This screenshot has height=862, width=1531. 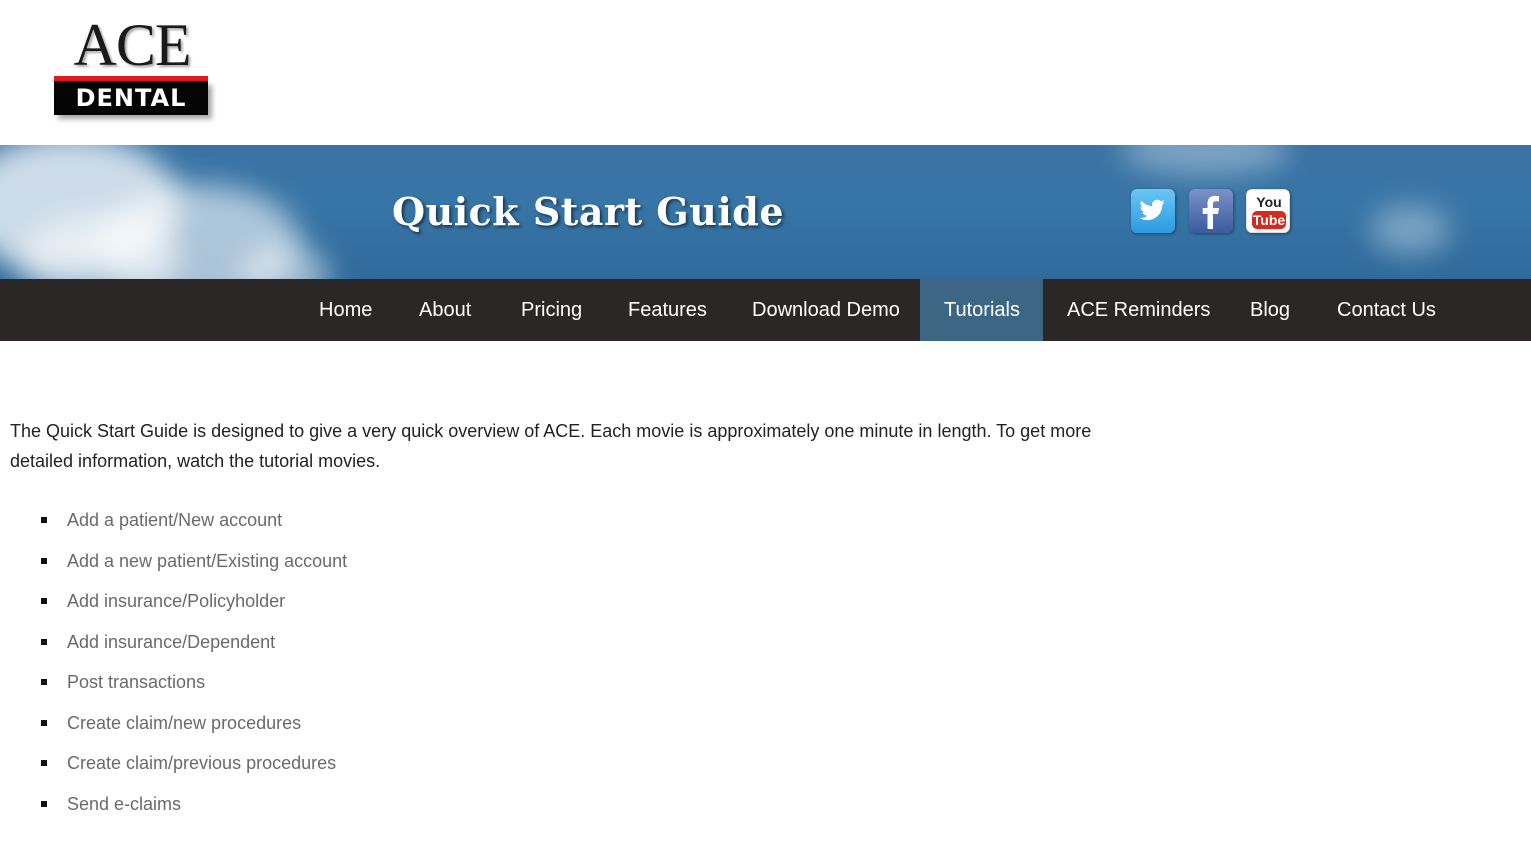 I want to click on list-item: Create claim/new procedures, so click(x=560, y=729).